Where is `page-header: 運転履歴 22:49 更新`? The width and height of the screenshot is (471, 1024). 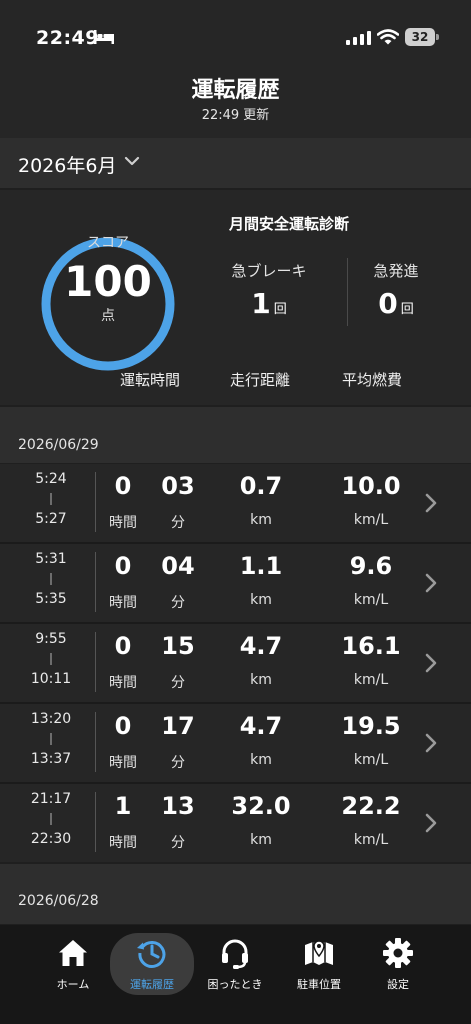 page-header: 運転履歴 22:49 更新 is located at coordinates (235, 99).